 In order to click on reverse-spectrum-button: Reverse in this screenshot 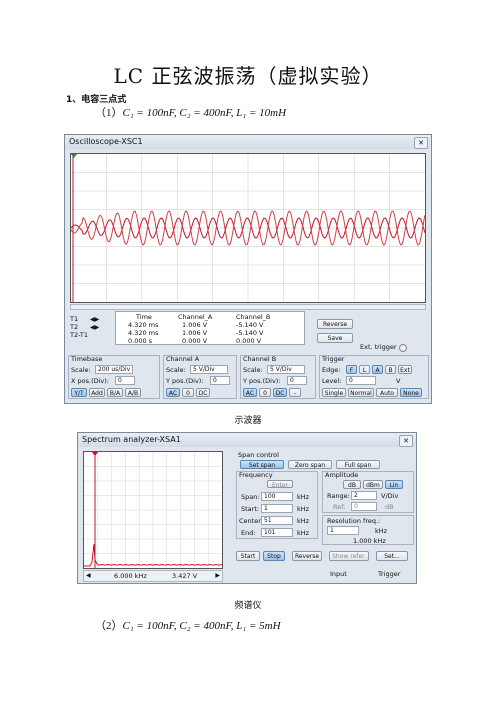, I will do `click(307, 556)`.